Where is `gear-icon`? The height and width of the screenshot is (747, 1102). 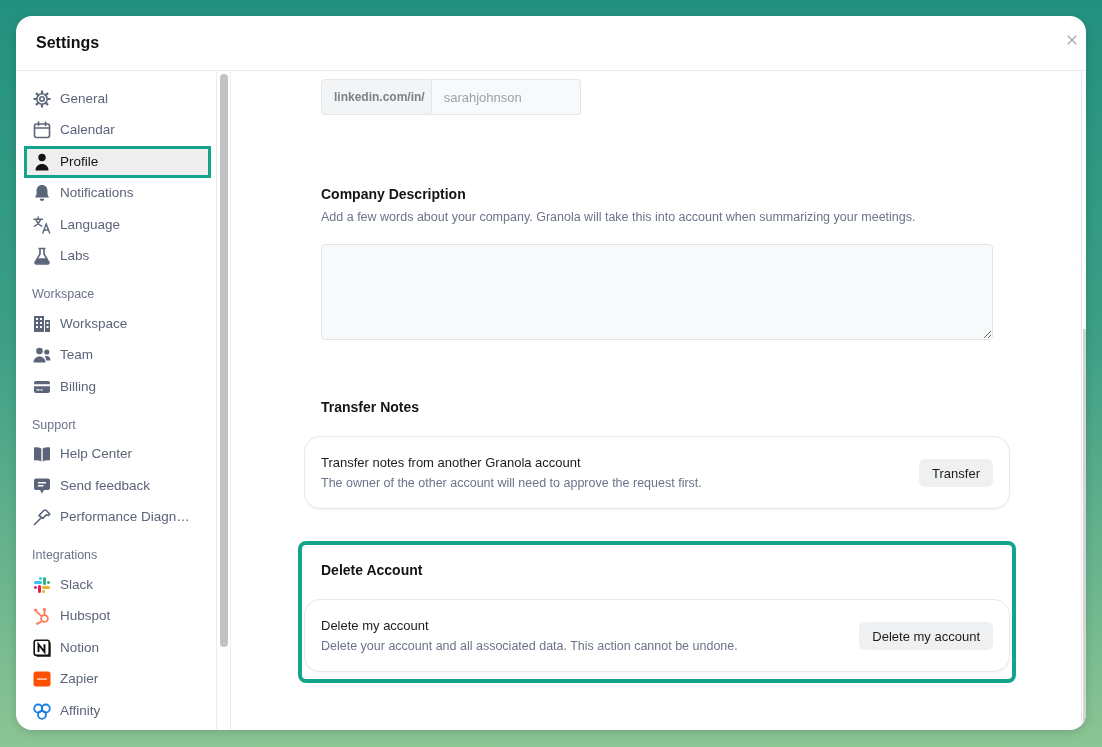
gear-icon is located at coordinates (42, 98).